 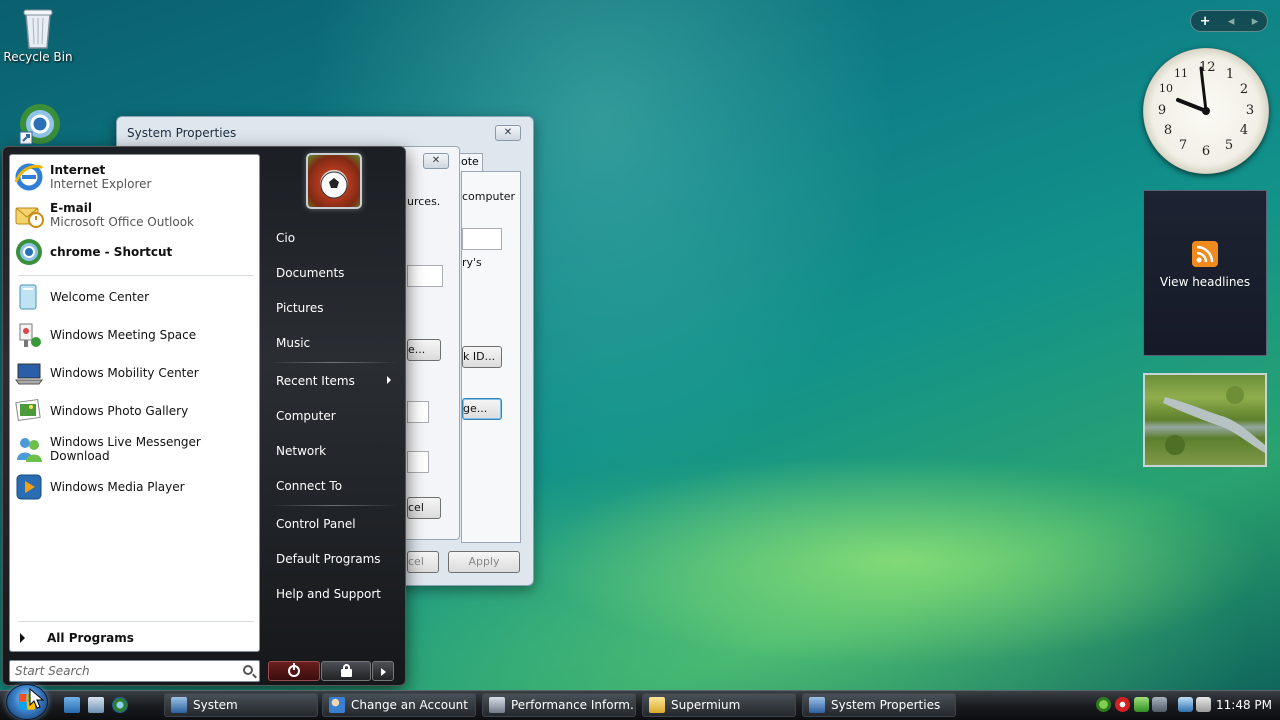 What do you see at coordinates (135, 487) in the screenshot?
I see `list-item-media-player: Windows Media Player` at bounding box center [135, 487].